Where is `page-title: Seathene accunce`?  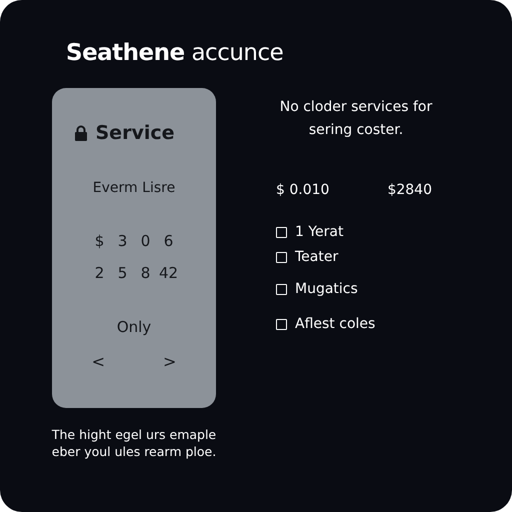
page-title: Seathene accunce is located at coordinates (175, 53).